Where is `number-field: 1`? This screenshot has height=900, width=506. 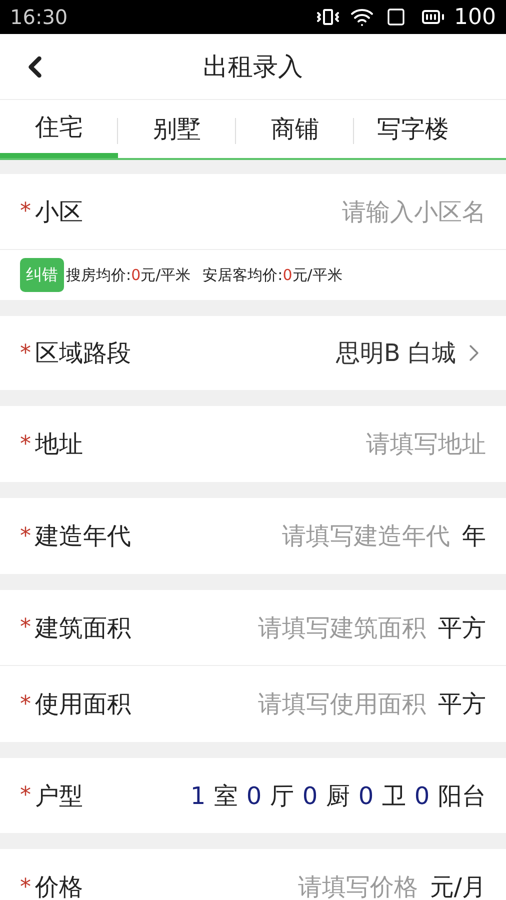
number-field: 1 is located at coordinates (198, 796).